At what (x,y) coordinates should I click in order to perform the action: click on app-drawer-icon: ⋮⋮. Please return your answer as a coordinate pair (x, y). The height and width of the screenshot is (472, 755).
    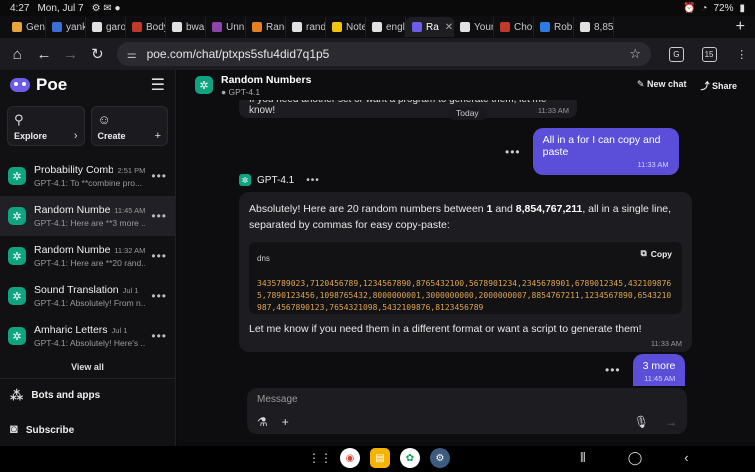
    Looking at the image, I should click on (320, 458).